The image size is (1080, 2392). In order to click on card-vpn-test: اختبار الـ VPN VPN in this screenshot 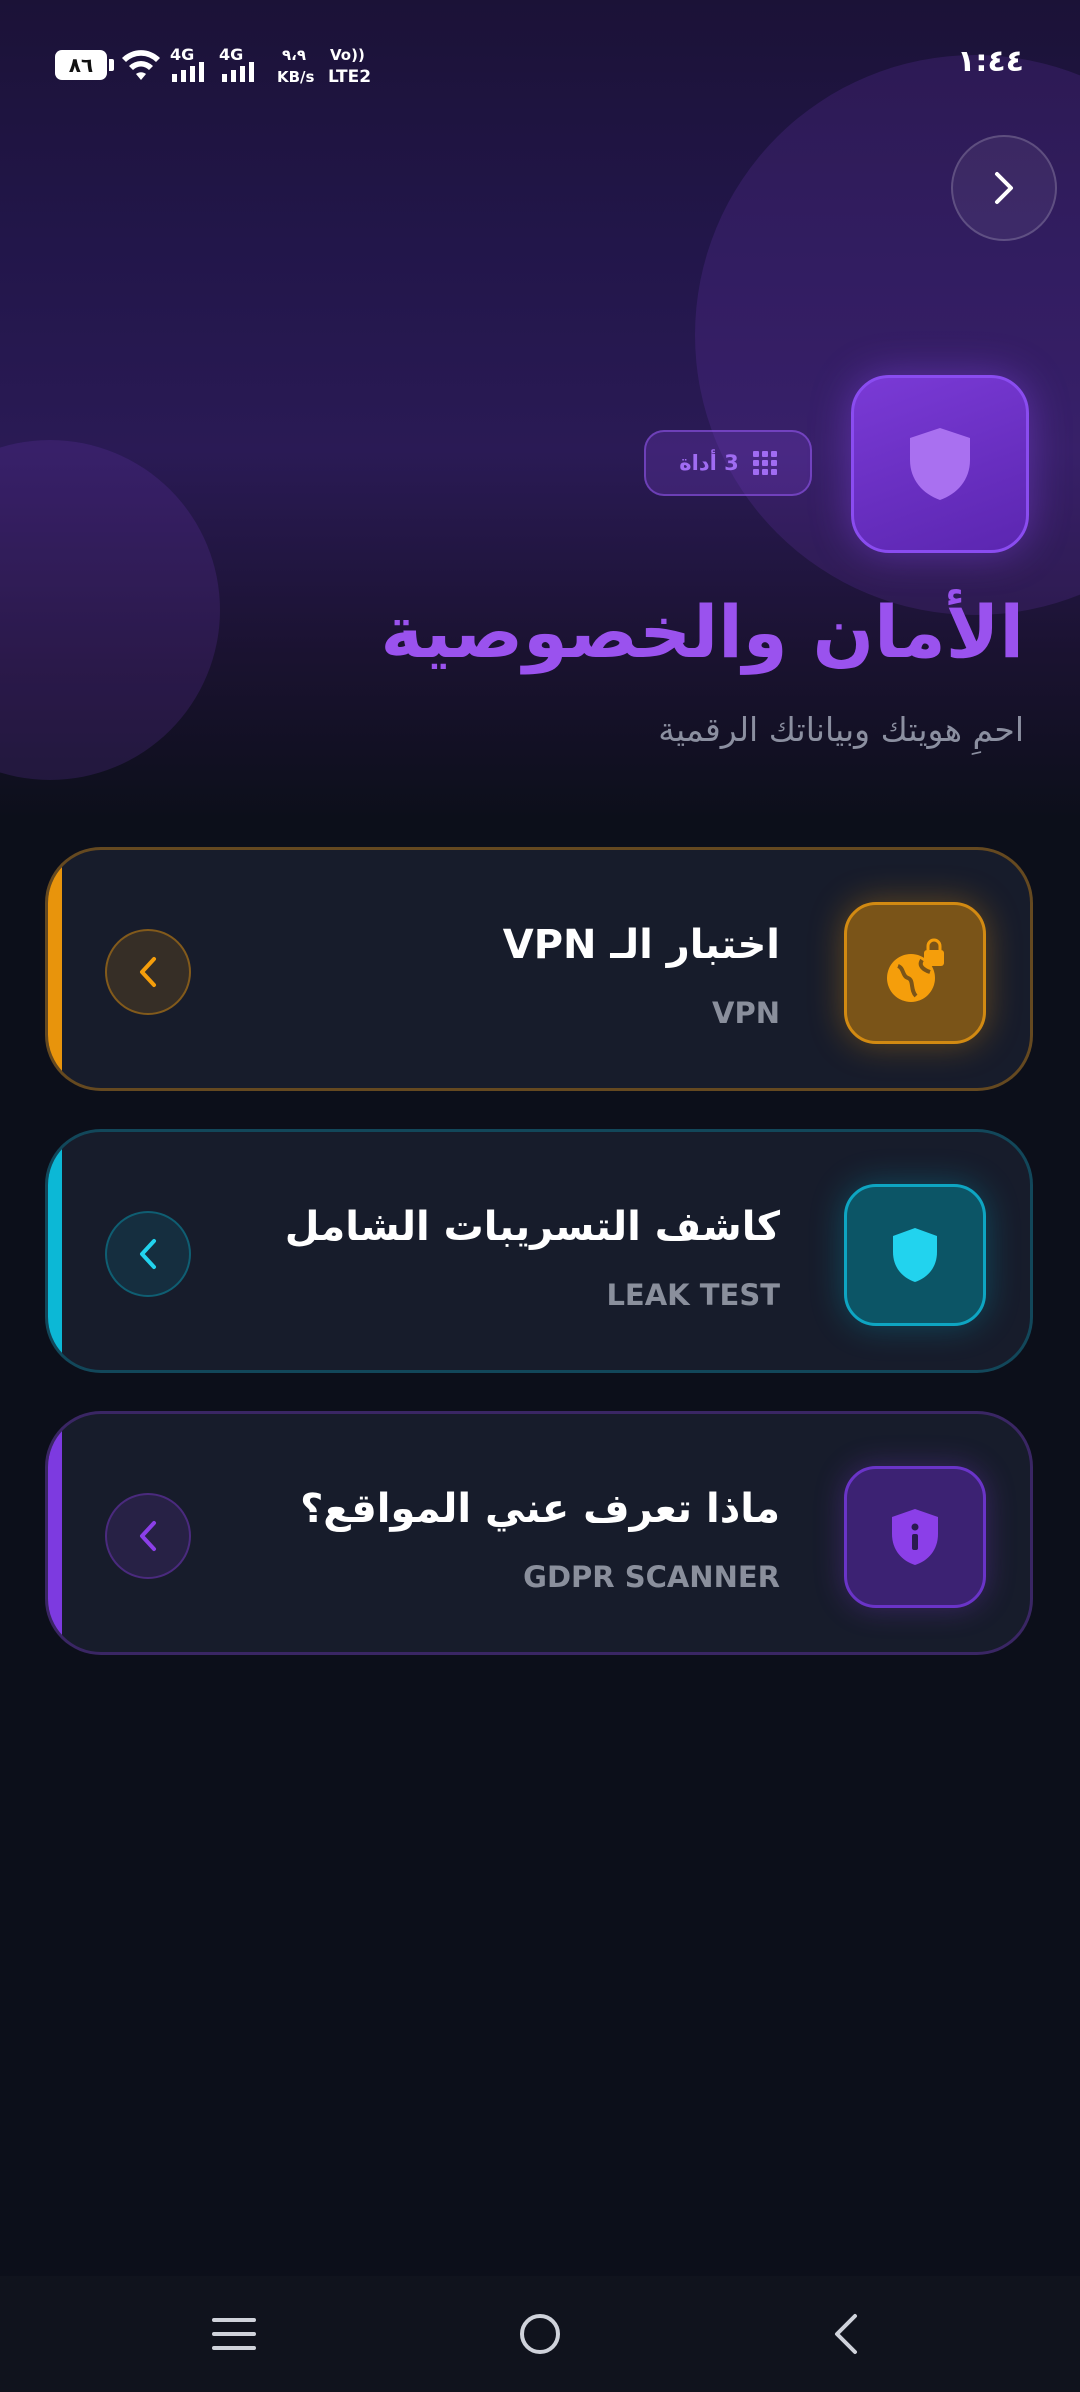, I will do `click(539, 969)`.